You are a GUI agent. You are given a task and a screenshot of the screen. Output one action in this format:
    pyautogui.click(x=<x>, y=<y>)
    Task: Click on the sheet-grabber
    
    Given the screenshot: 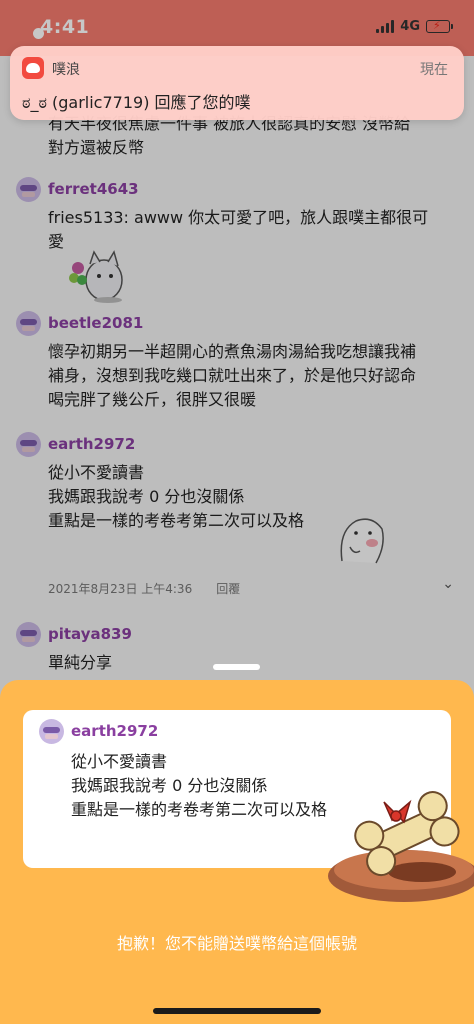 What is the action you would take?
    pyautogui.click(x=236, y=667)
    